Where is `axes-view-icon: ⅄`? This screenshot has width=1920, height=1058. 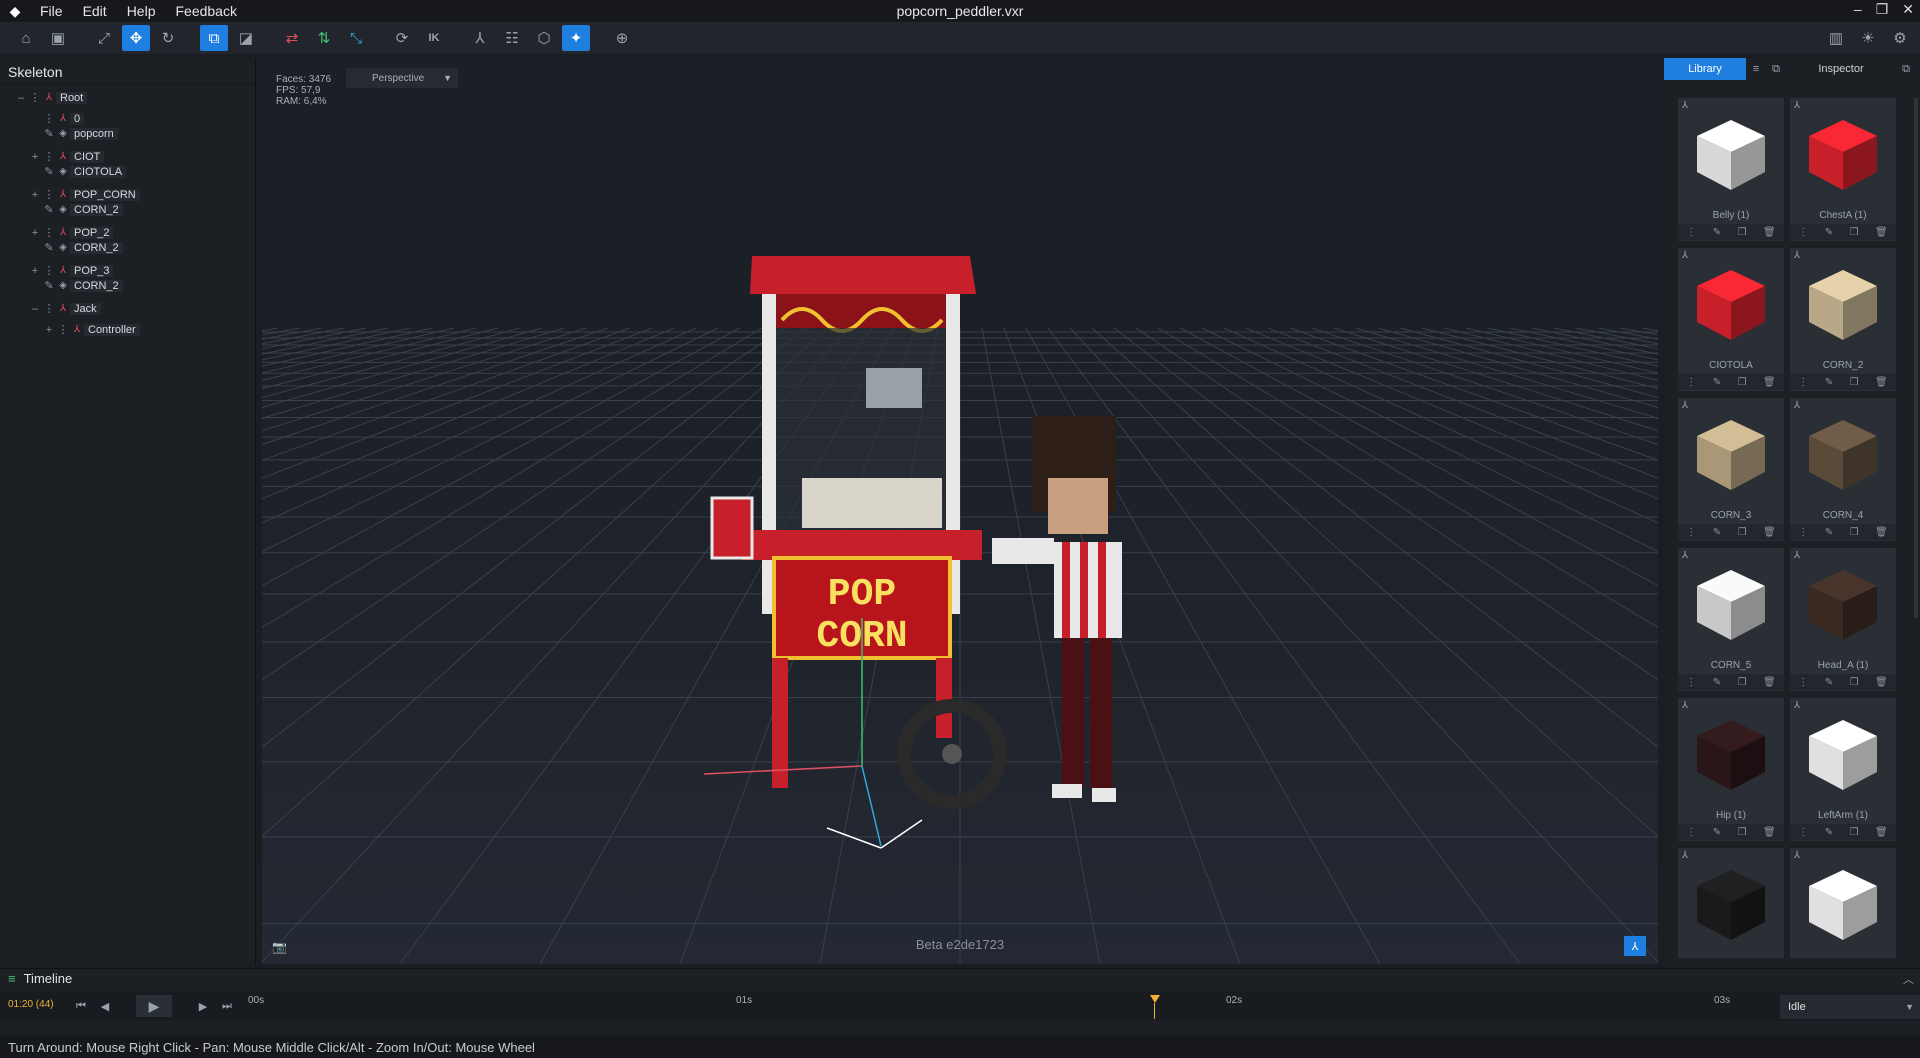 axes-view-icon: ⅄ is located at coordinates (1635, 946).